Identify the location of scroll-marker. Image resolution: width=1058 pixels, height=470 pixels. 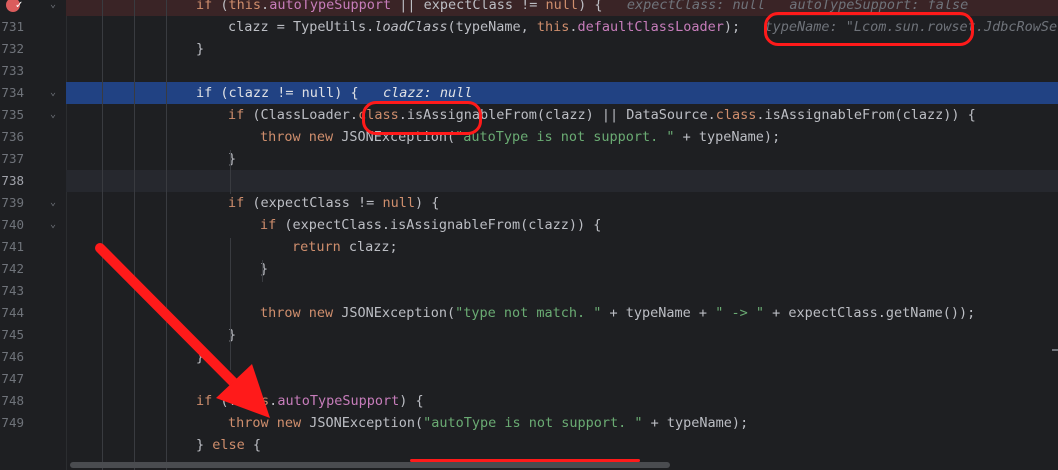
(1055, 350).